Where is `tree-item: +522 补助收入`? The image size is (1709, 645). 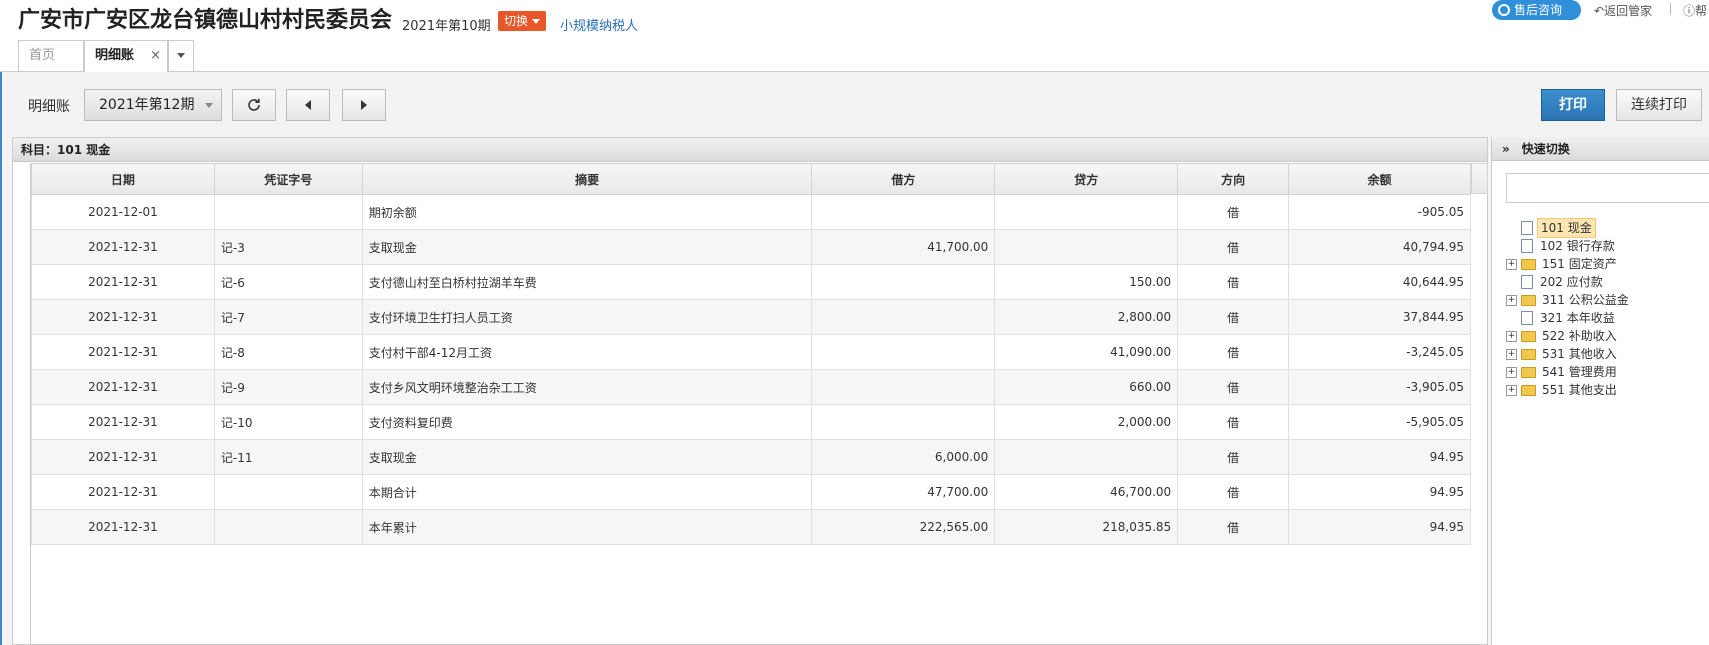 tree-item: +522 补助收入 is located at coordinates (1569, 336).